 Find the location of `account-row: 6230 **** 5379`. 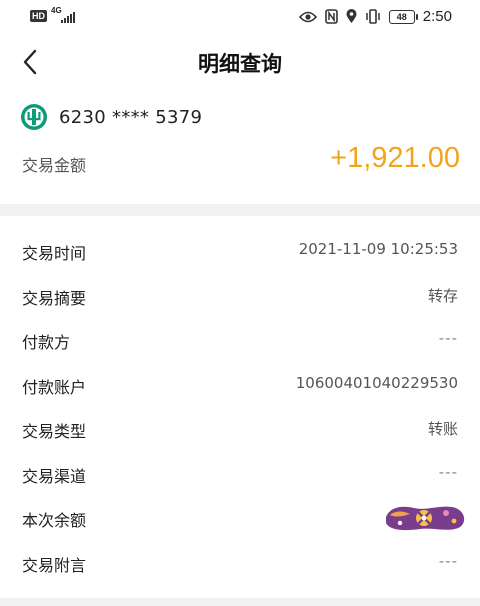

account-row: 6230 **** 5379 is located at coordinates (111, 117).